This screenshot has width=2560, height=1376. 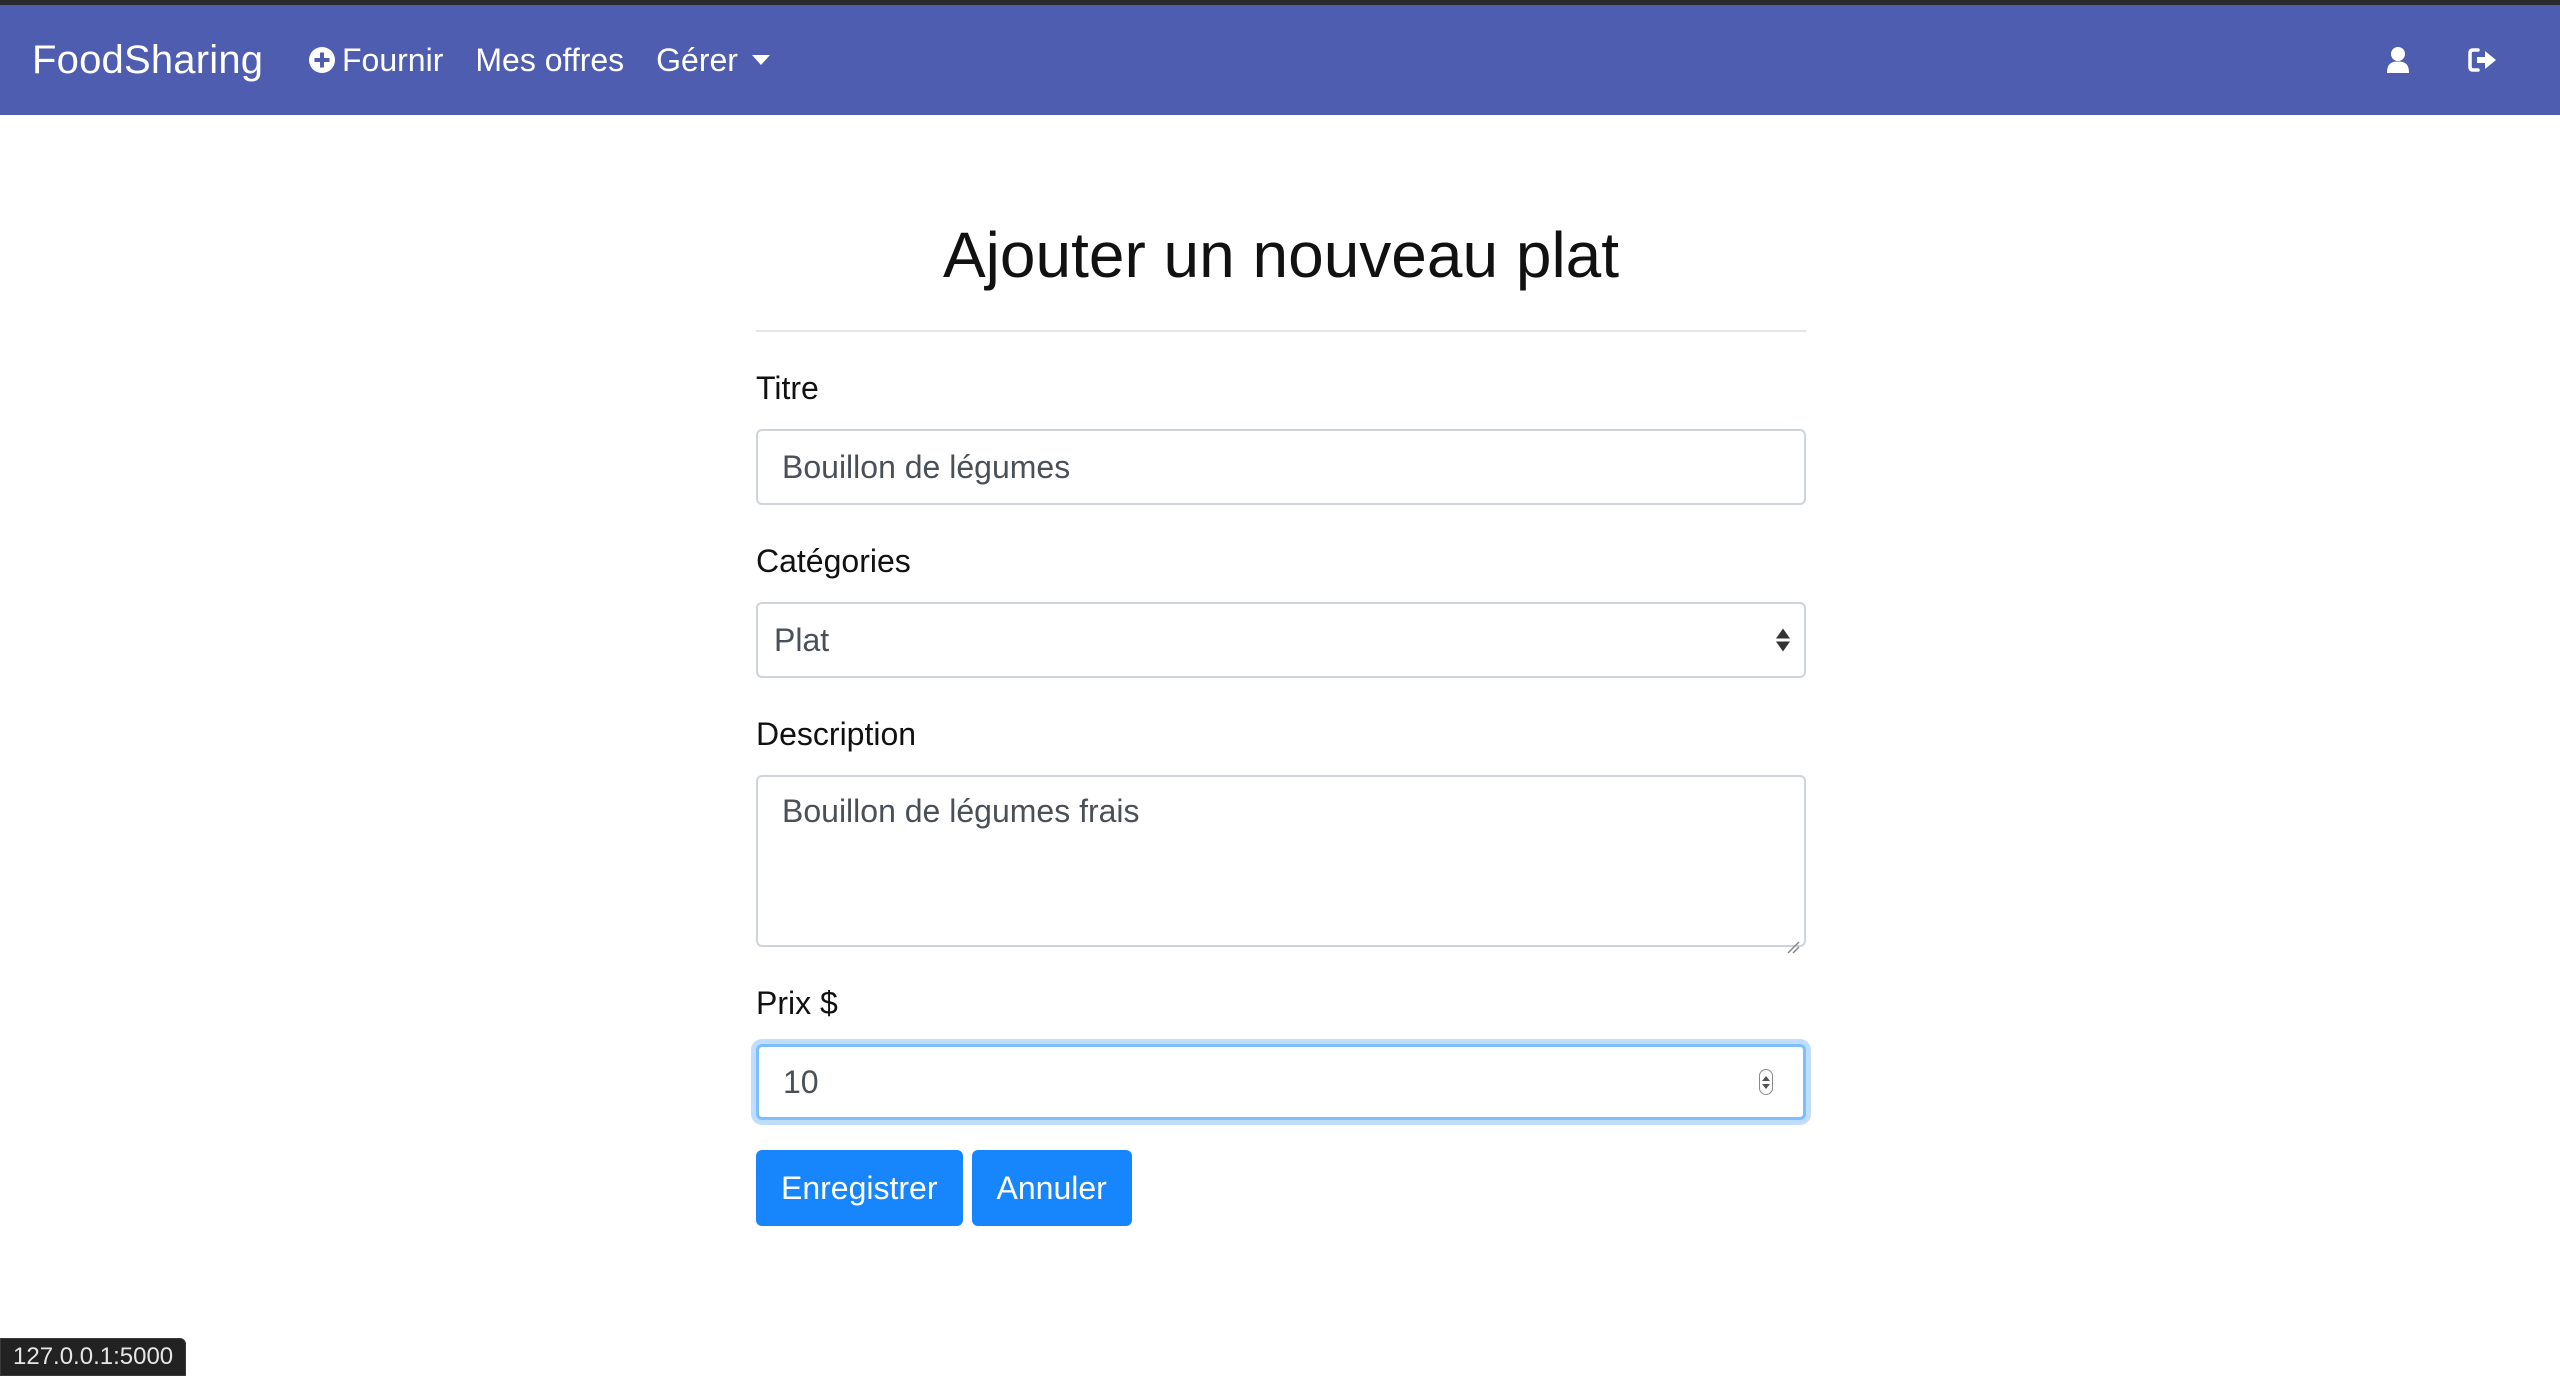 I want to click on sign-out-icon, so click(x=2483, y=60).